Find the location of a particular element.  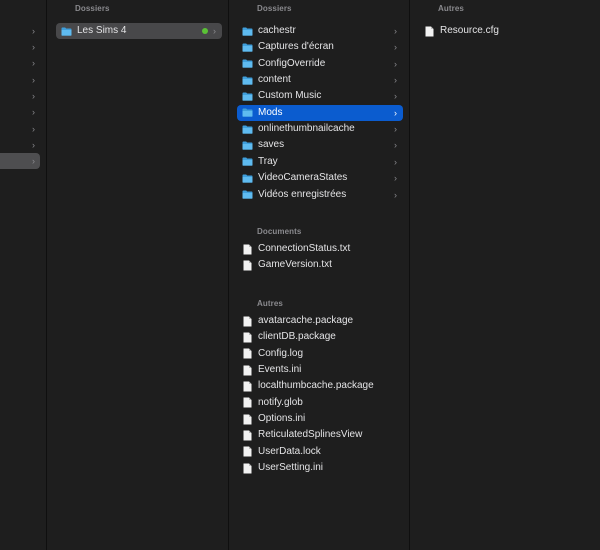

folder-label: ConfigOverride is located at coordinates (292, 63).